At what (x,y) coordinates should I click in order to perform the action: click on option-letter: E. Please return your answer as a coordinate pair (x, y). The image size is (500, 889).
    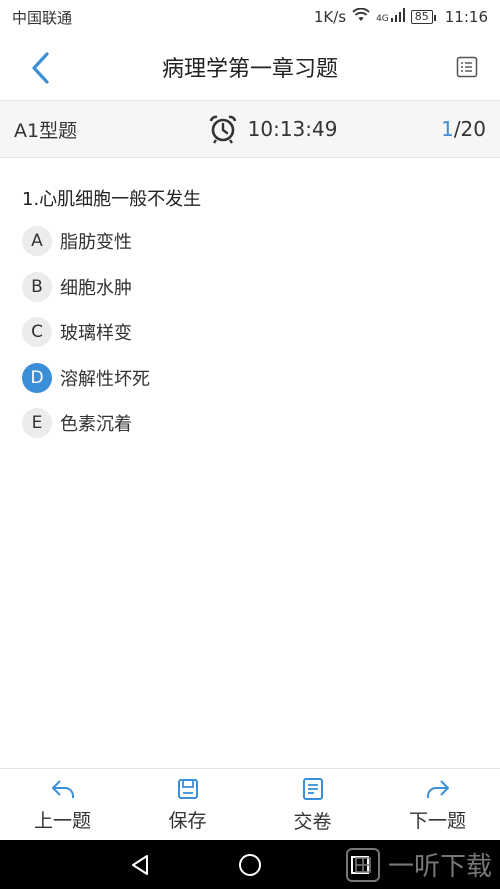
    Looking at the image, I should click on (37, 423).